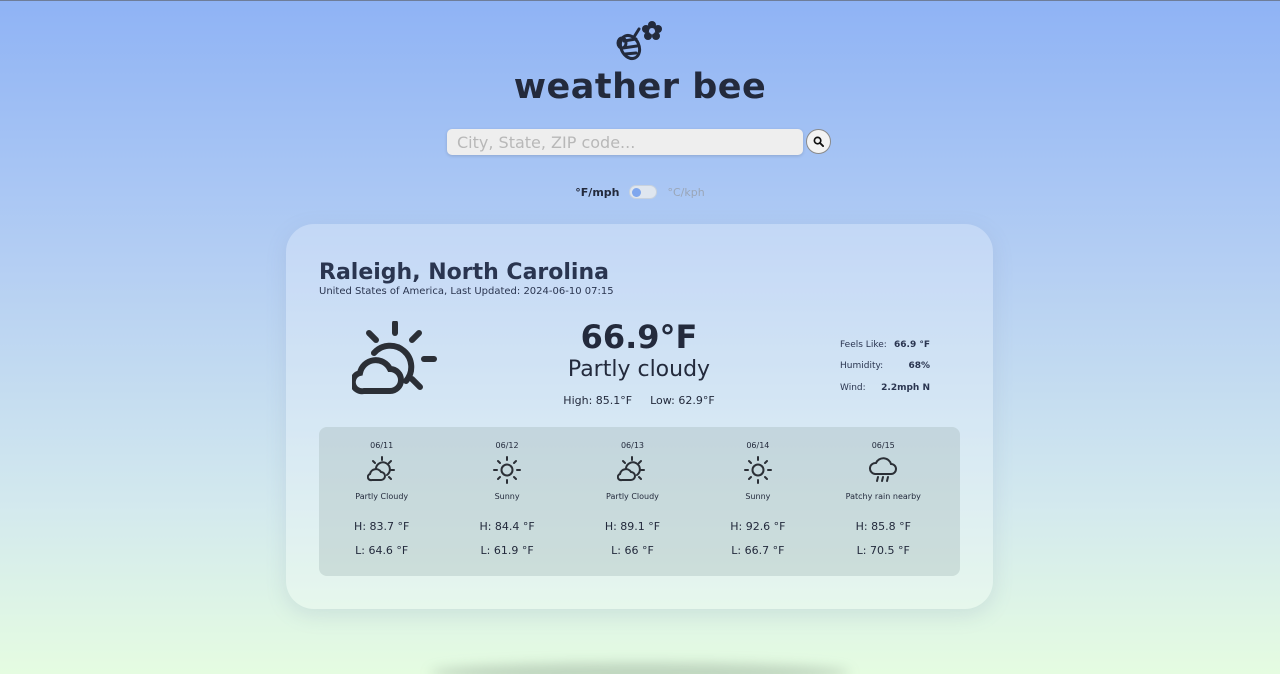 The width and height of the screenshot is (1280, 674). Describe the element at coordinates (639, 337) in the screenshot. I see `current-temperature: 66.9°F` at that location.